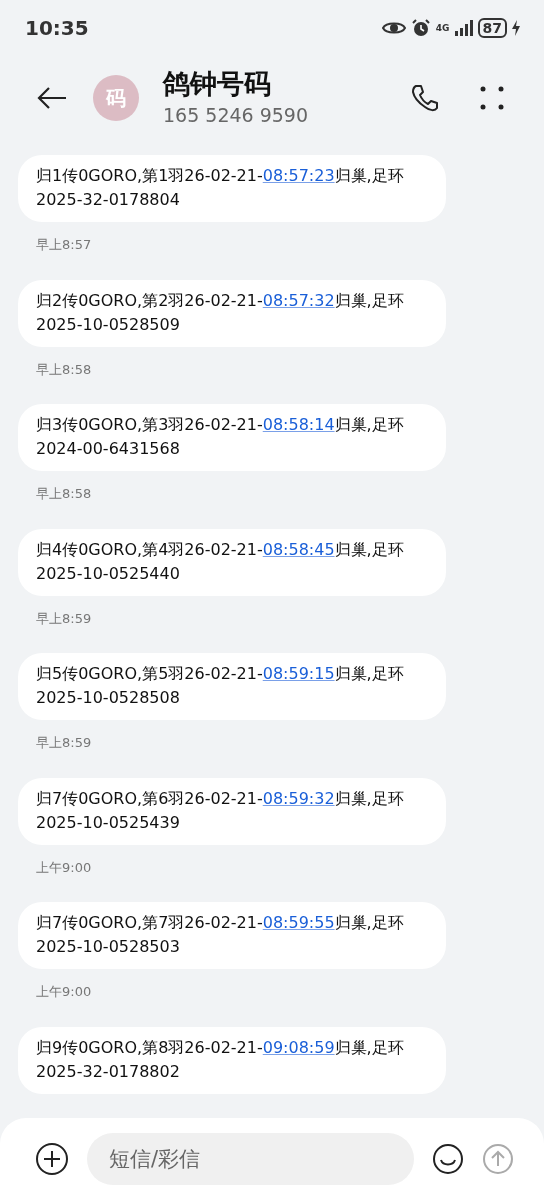 Image resolution: width=544 pixels, height=1200 pixels. Describe the element at coordinates (298, 798) in the screenshot. I see `time-link: 08:59:32` at that location.